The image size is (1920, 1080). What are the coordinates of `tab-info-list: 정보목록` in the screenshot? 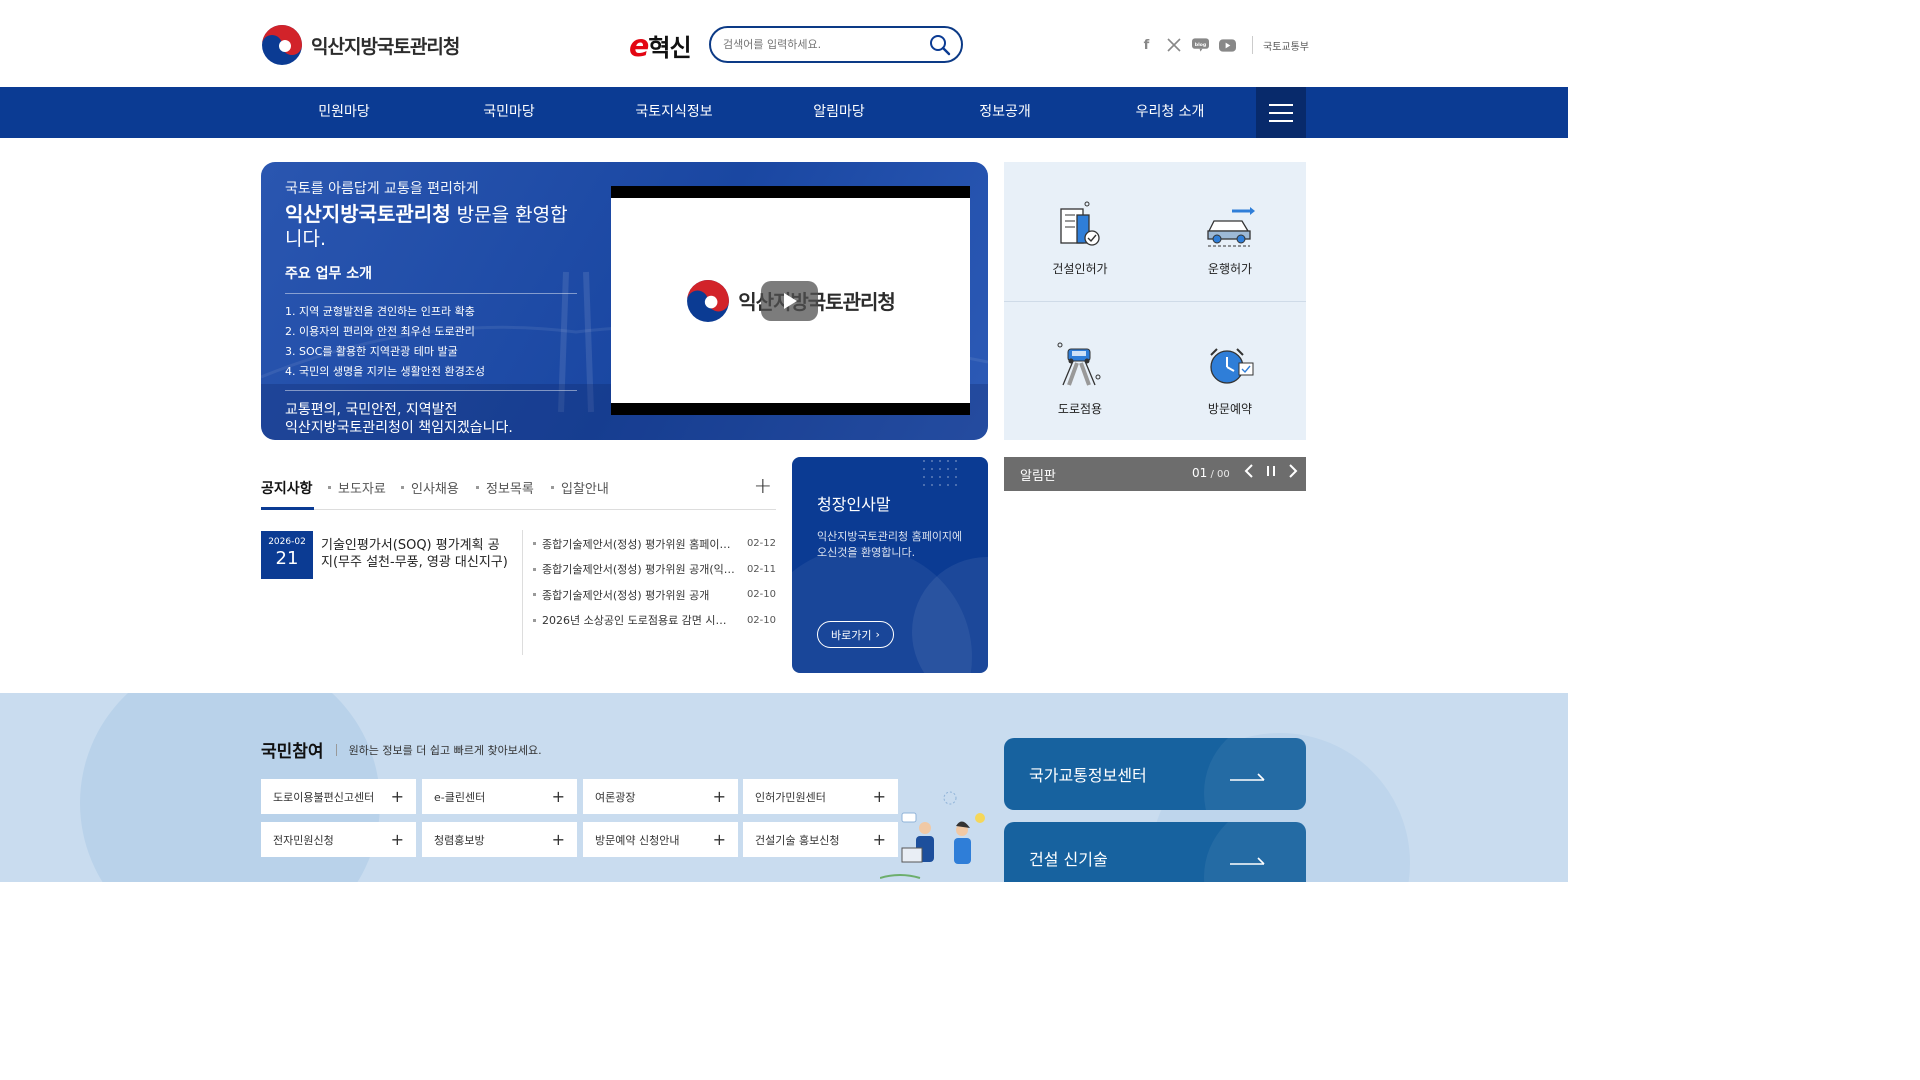 It's located at (505, 487).